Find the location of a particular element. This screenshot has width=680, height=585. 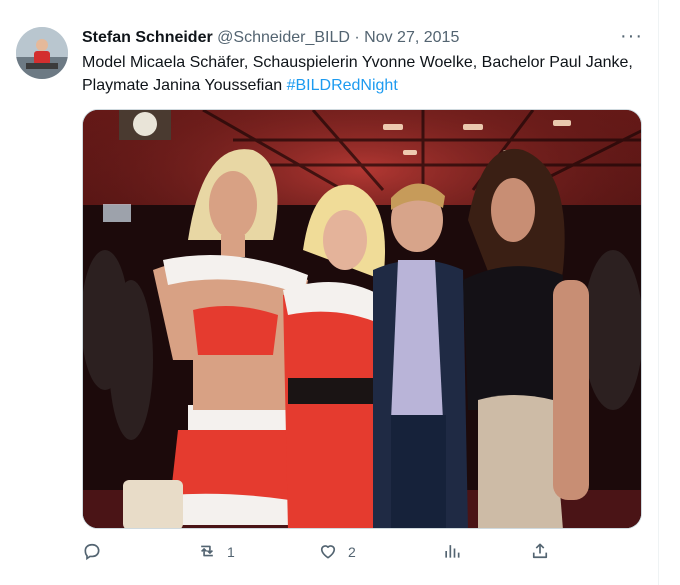

heart-icon is located at coordinates (328, 552).